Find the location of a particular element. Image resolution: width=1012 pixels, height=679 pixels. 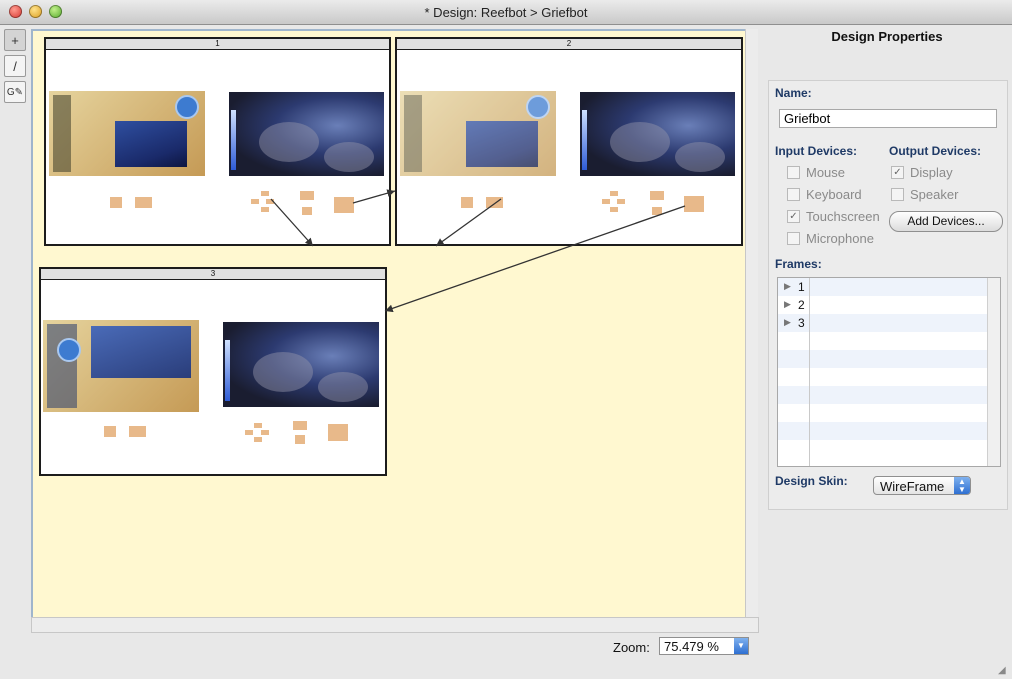

zoom-label: Zoom: is located at coordinates (631, 647).